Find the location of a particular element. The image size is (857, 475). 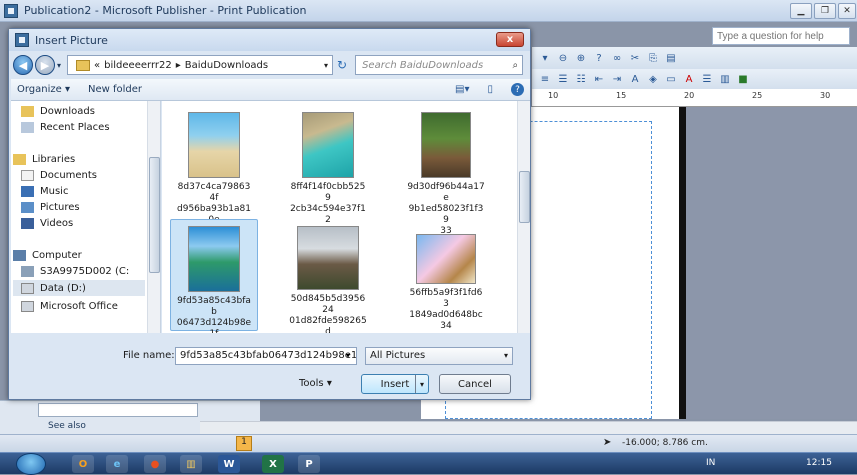

drive-icon is located at coordinates (27, 288).